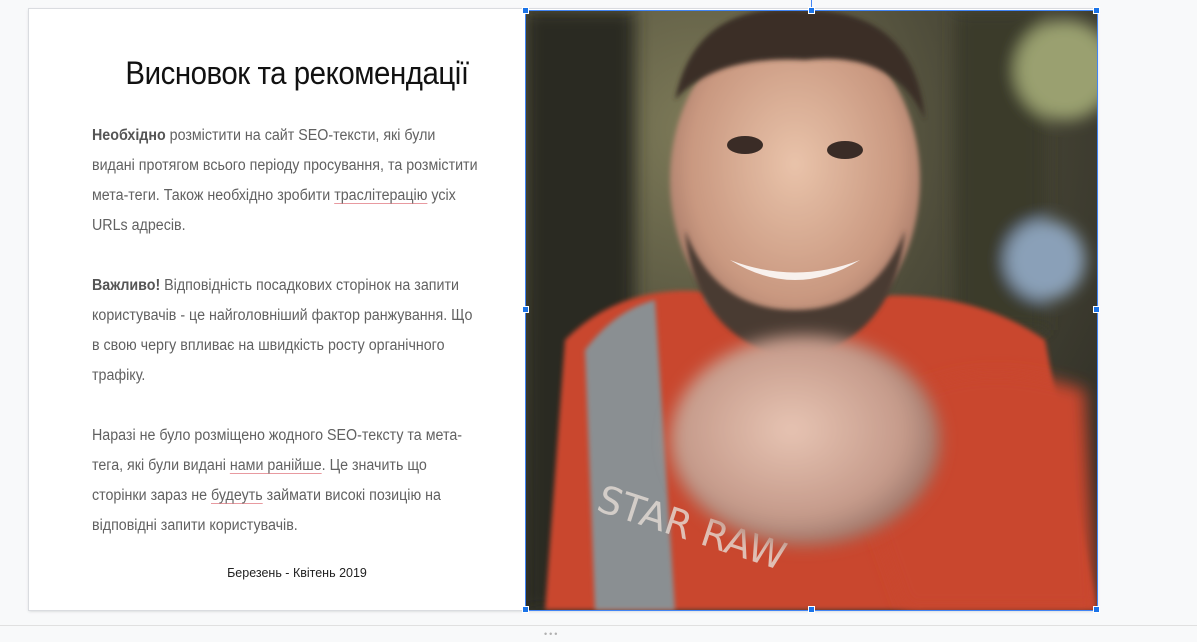 This screenshot has height=642, width=1197. I want to click on slide-footer-date: Березень - Квітень 2019, so click(297, 573).